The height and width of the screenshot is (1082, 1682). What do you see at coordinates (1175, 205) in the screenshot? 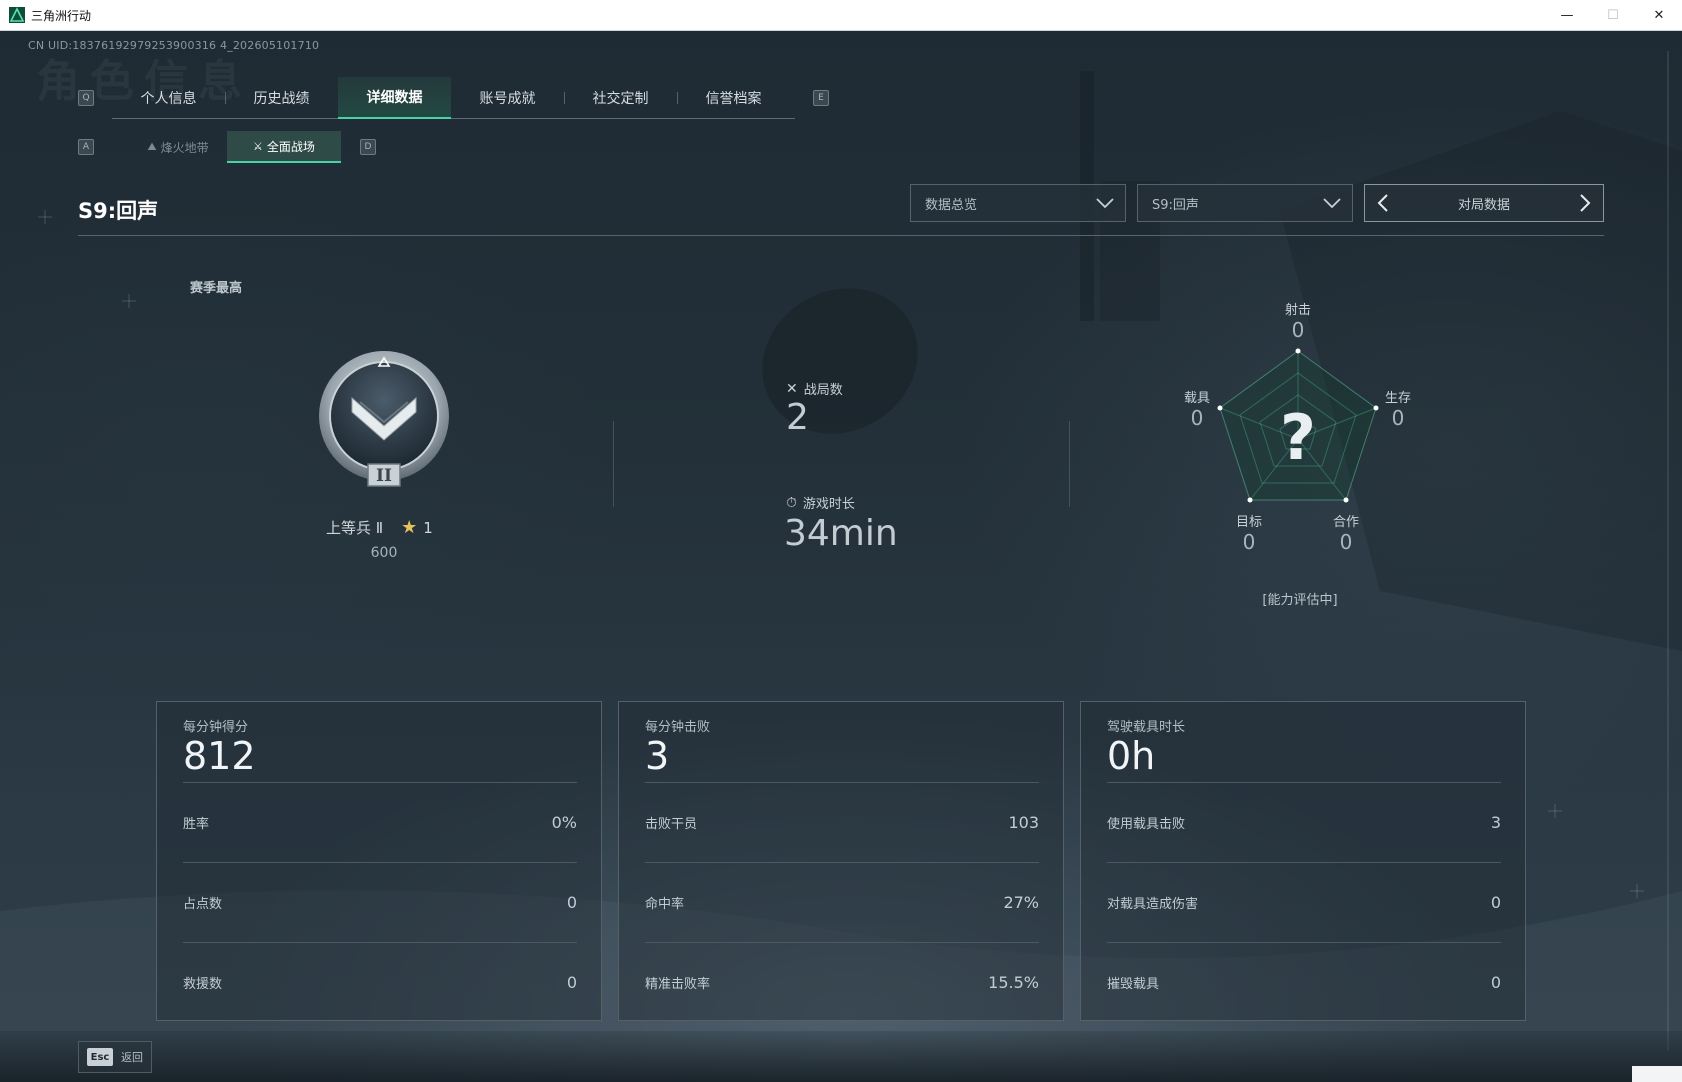
I see `season-dropdown-value: S9:回声` at bounding box center [1175, 205].